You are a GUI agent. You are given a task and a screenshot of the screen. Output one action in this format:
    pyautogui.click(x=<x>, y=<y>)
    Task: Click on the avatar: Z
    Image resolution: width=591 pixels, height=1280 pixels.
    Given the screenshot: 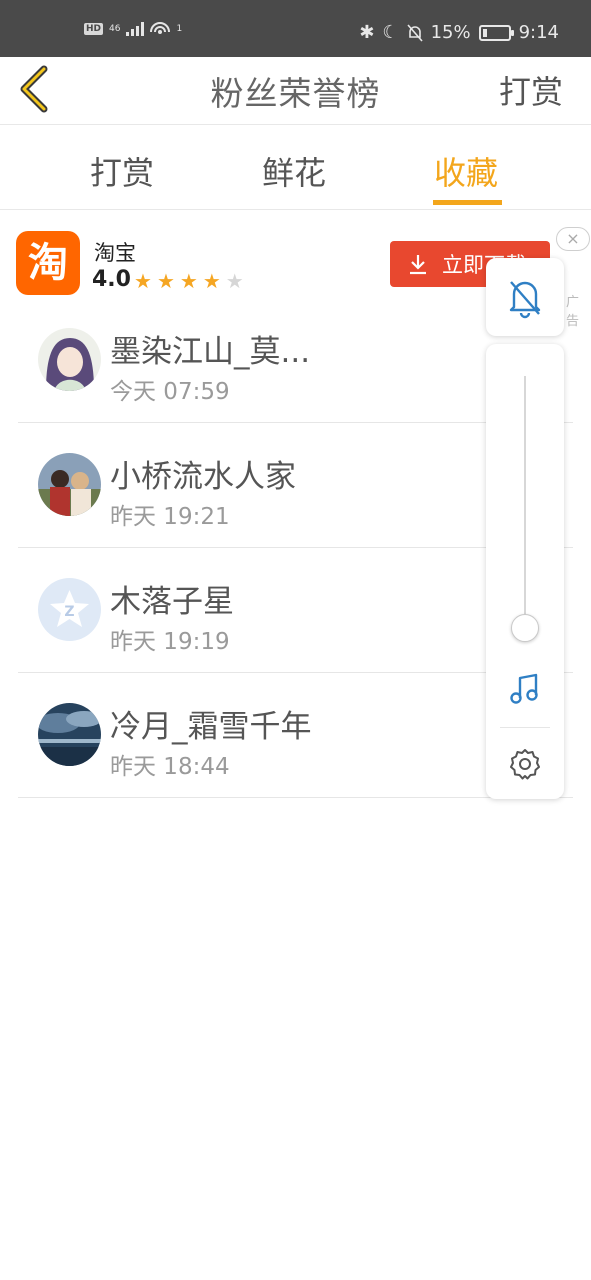 What is the action you would take?
    pyautogui.click(x=69, y=609)
    